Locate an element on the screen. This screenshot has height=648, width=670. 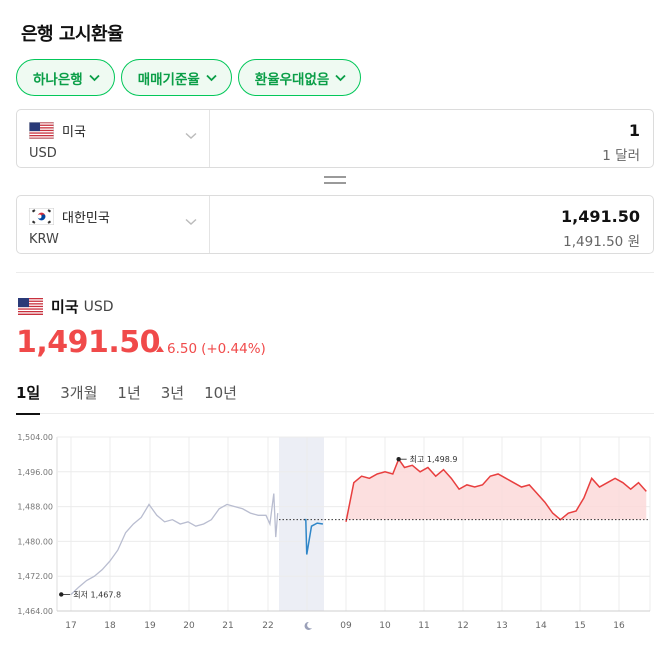
to-currency-code: KRW is located at coordinates (44, 239).